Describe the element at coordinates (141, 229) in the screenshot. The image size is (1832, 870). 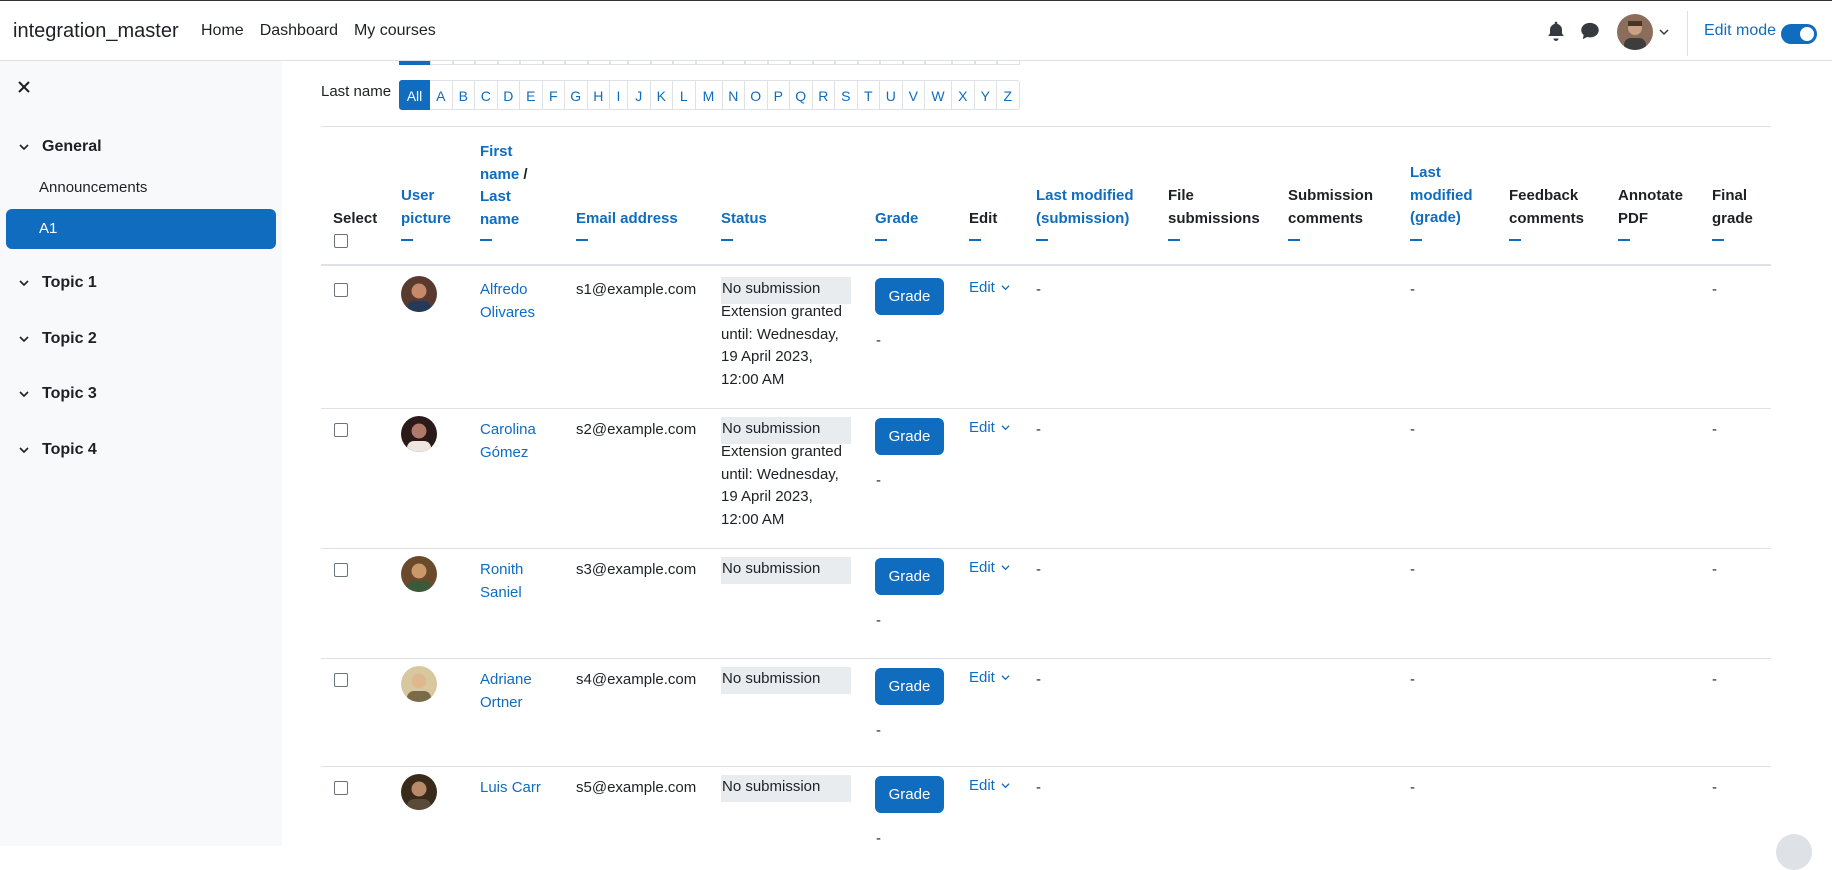
I see `drawer-item-a1: A1` at that location.